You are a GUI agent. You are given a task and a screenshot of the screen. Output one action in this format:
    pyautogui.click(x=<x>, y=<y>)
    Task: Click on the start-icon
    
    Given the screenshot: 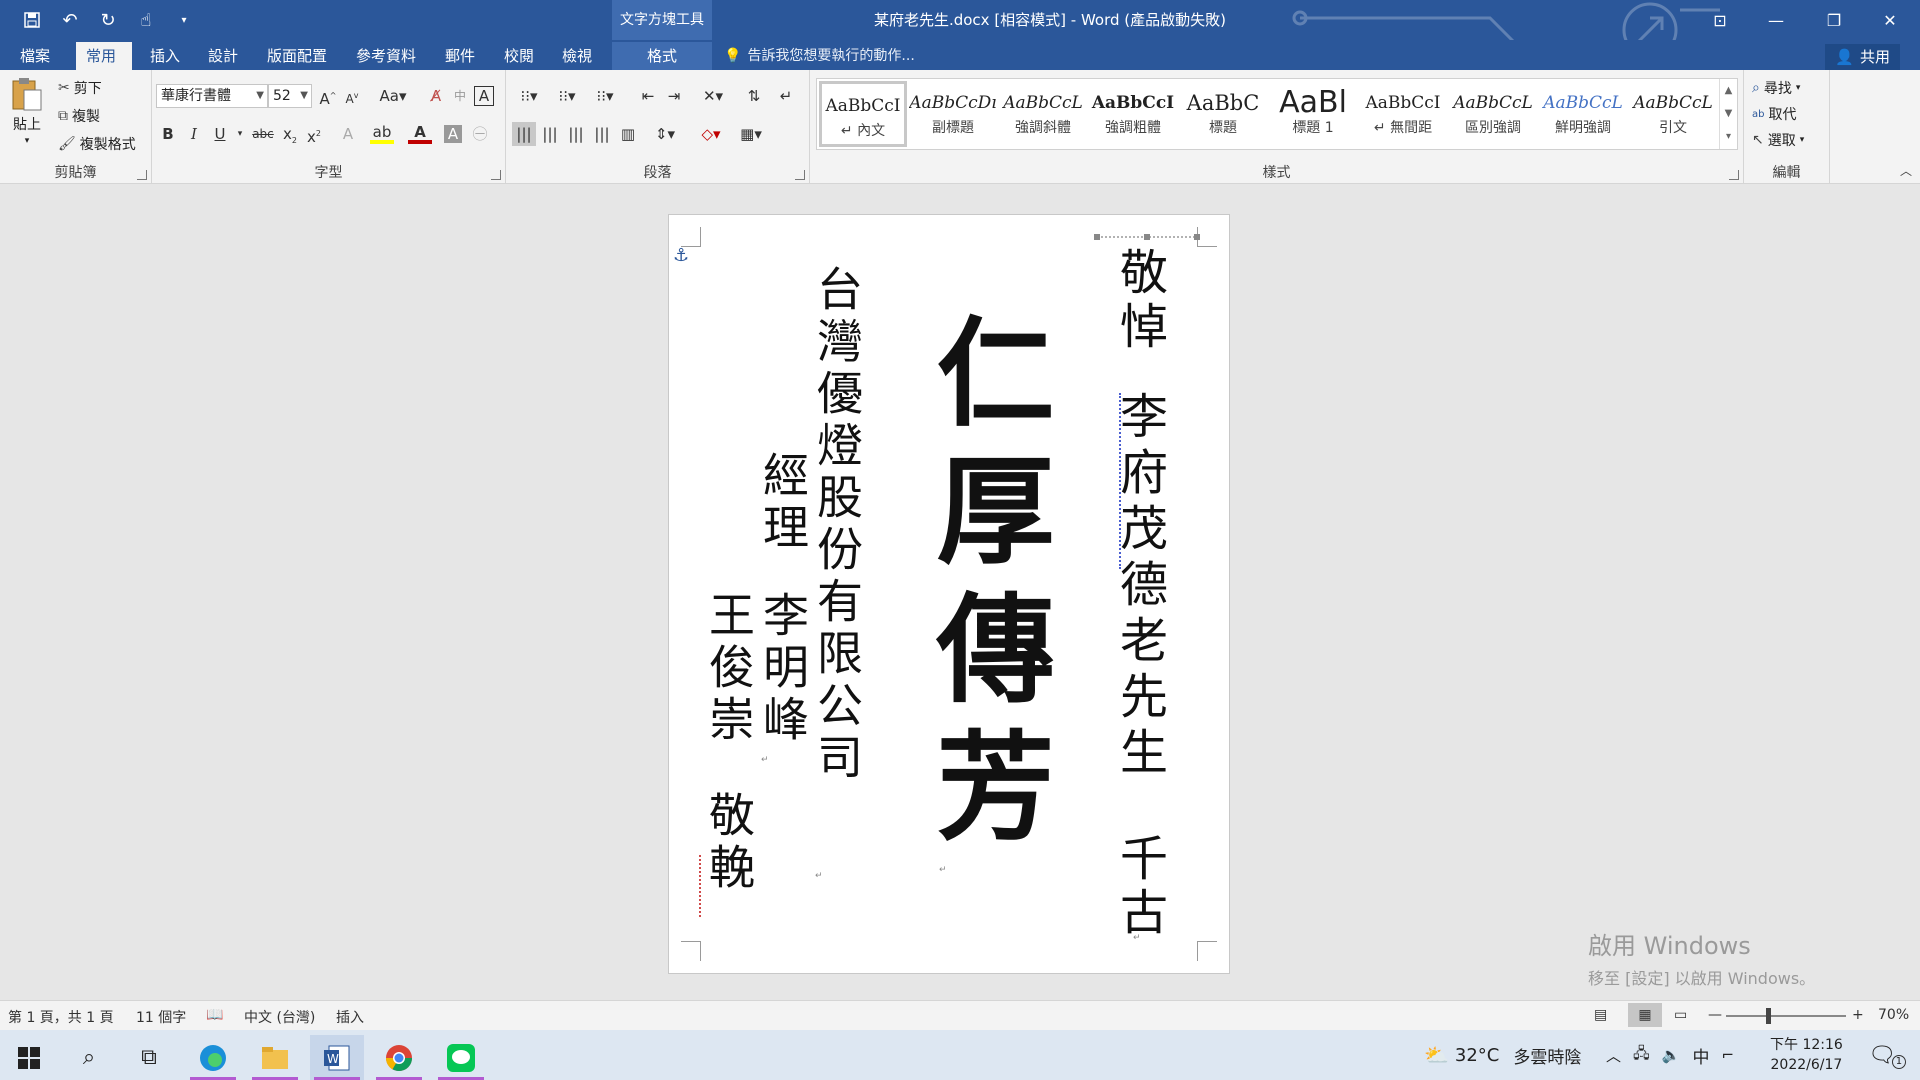 What is the action you would take?
    pyautogui.click(x=29, y=1057)
    